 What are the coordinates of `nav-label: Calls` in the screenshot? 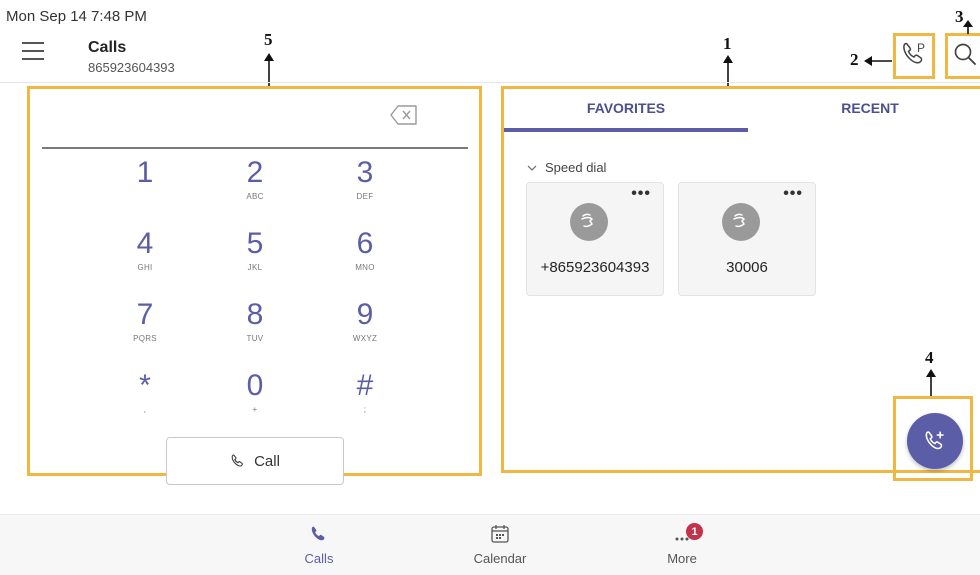 It's located at (319, 558).